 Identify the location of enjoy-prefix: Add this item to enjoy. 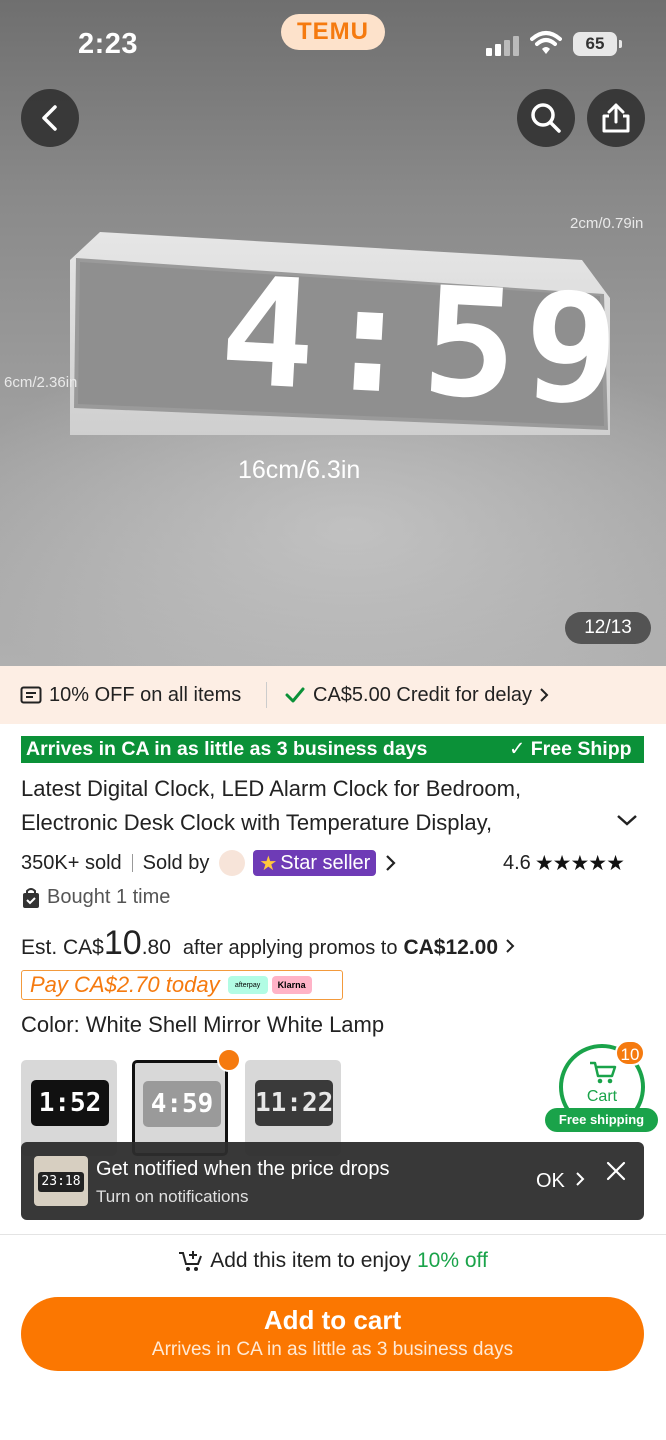
(310, 1260).